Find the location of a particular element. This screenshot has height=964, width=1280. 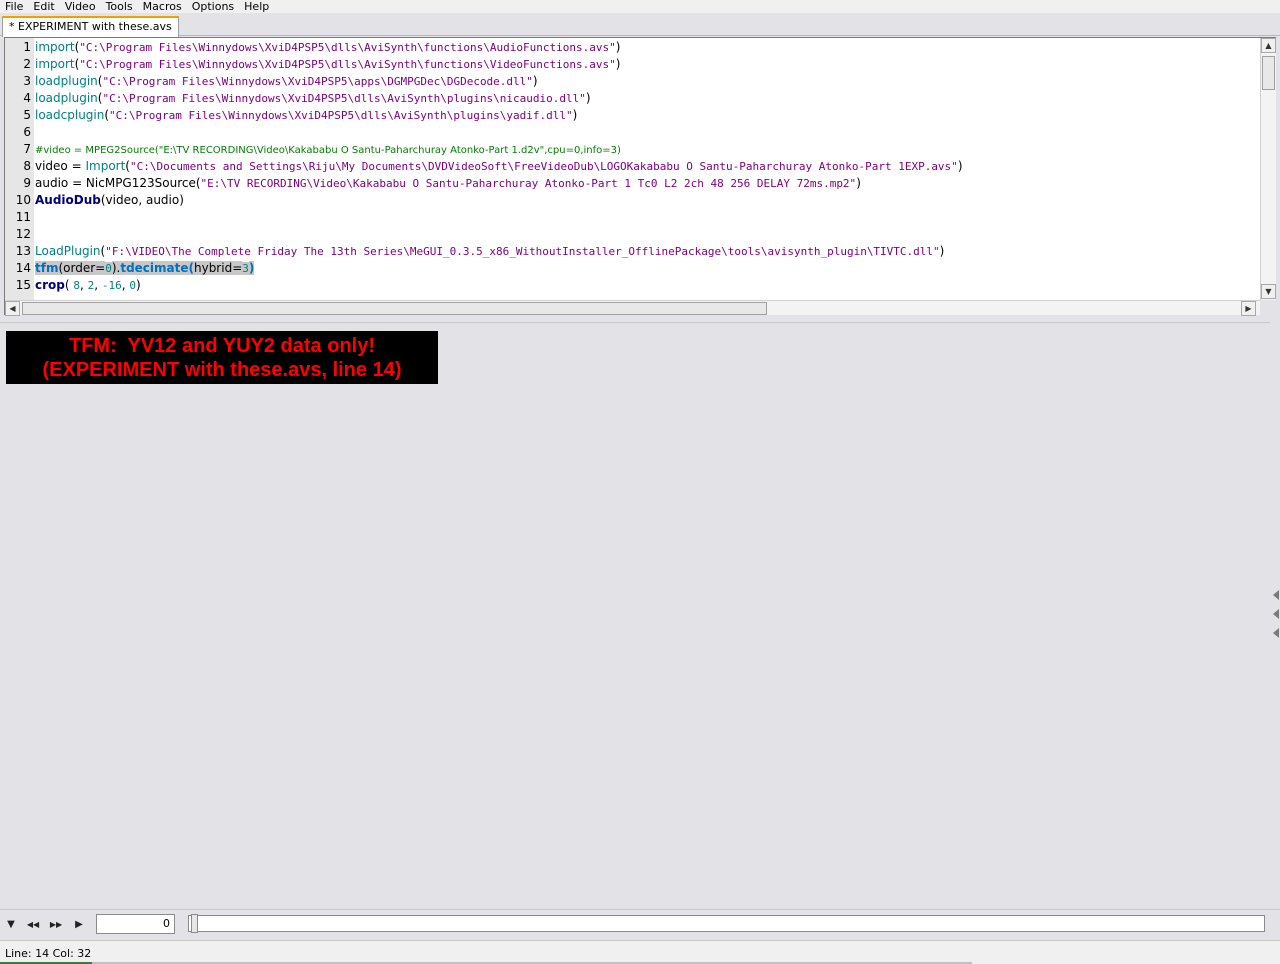

menu-video: Video is located at coordinates (80, 6).